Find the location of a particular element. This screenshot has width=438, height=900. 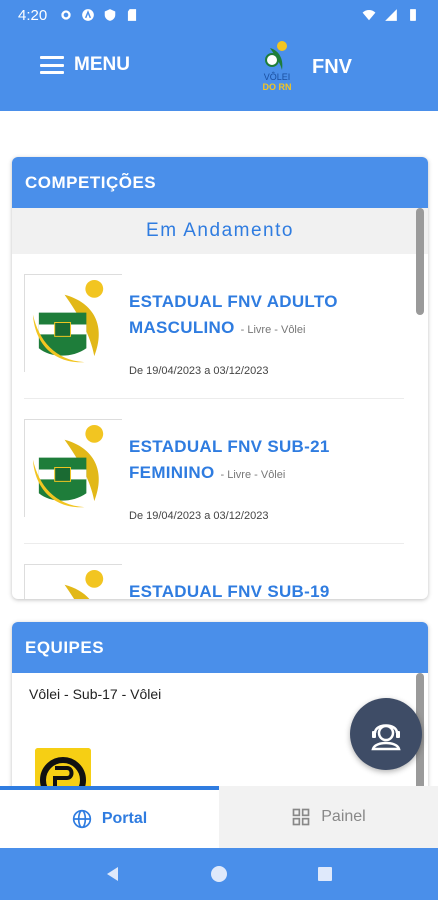

tab-painel: Painel is located at coordinates (328, 817).